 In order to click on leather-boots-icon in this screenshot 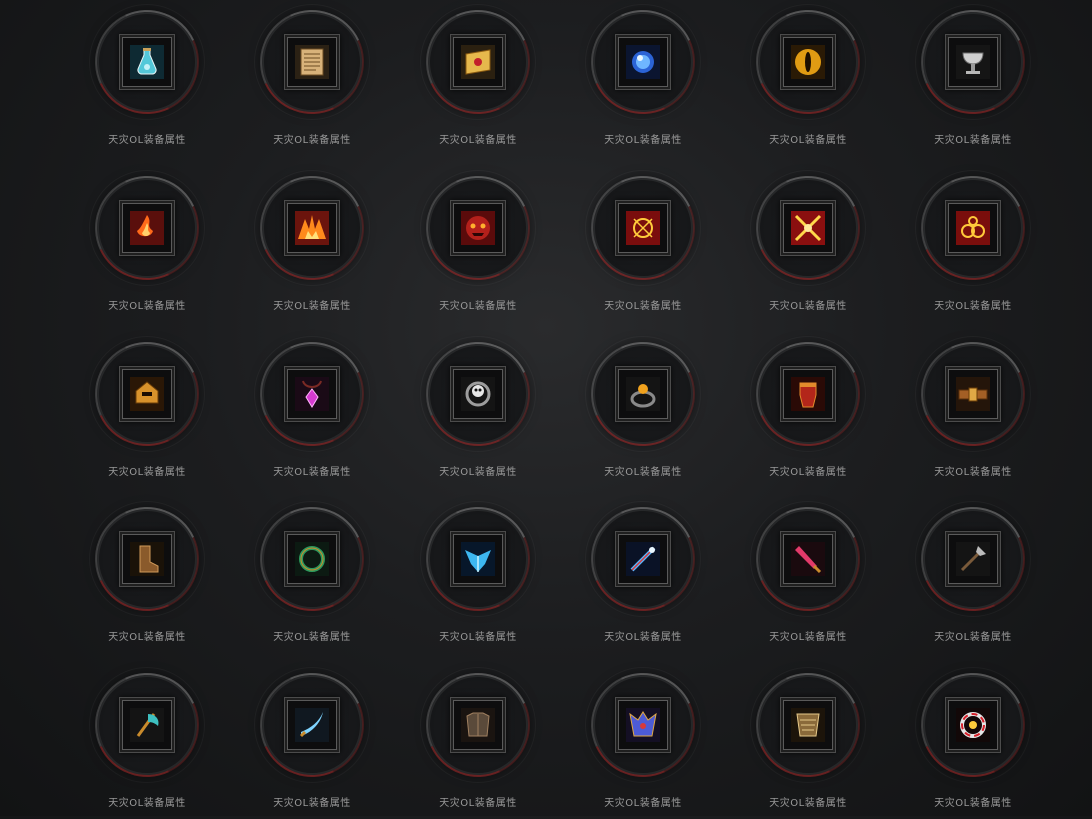, I will do `click(147, 559)`.